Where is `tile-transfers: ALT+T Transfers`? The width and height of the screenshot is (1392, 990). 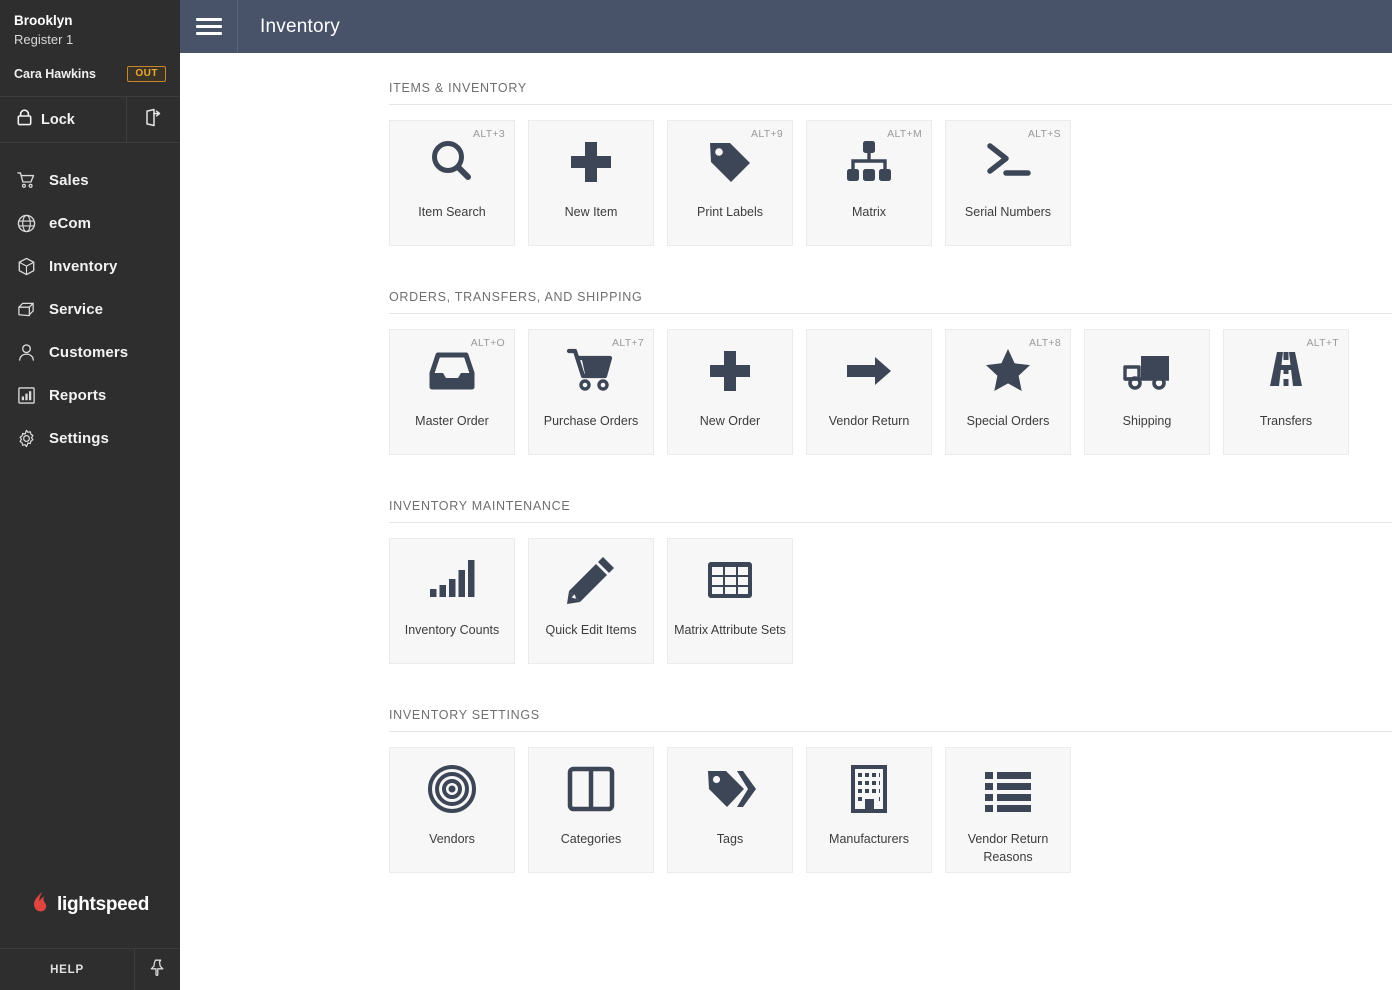 tile-transfers: ALT+T Transfers is located at coordinates (1286, 392).